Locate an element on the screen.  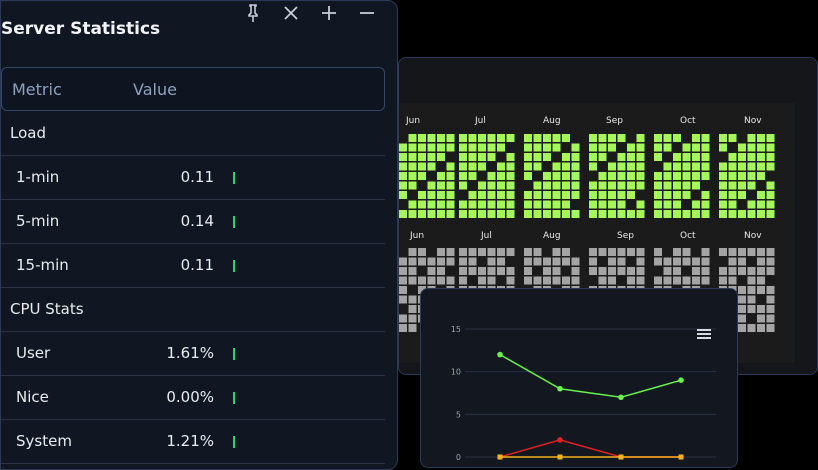
section-row-load: Load is located at coordinates (193, 134).